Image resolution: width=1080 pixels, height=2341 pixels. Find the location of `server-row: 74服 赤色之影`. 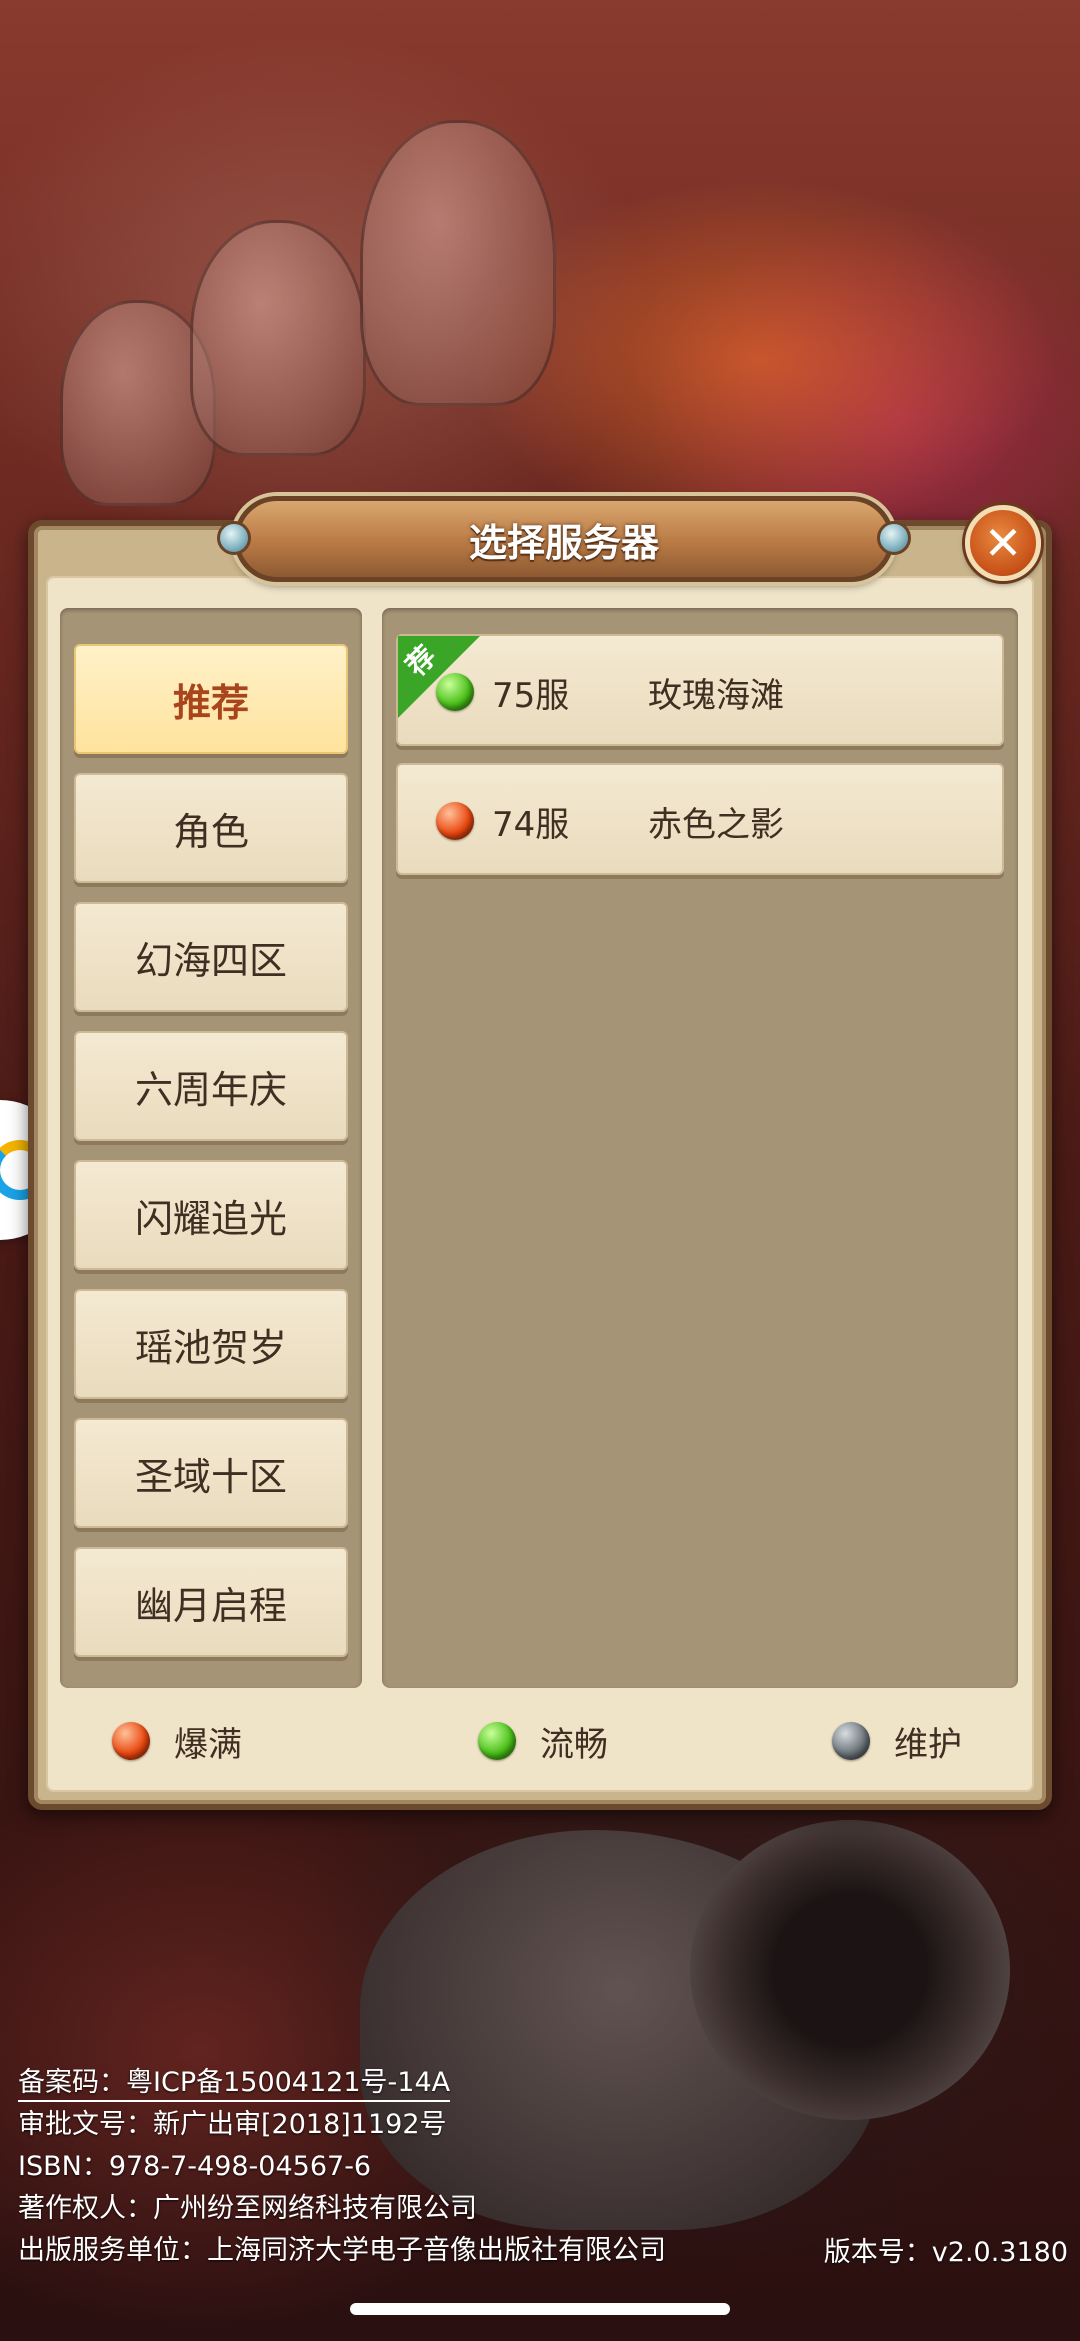

server-row: 74服 赤色之影 is located at coordinates (700, 819).